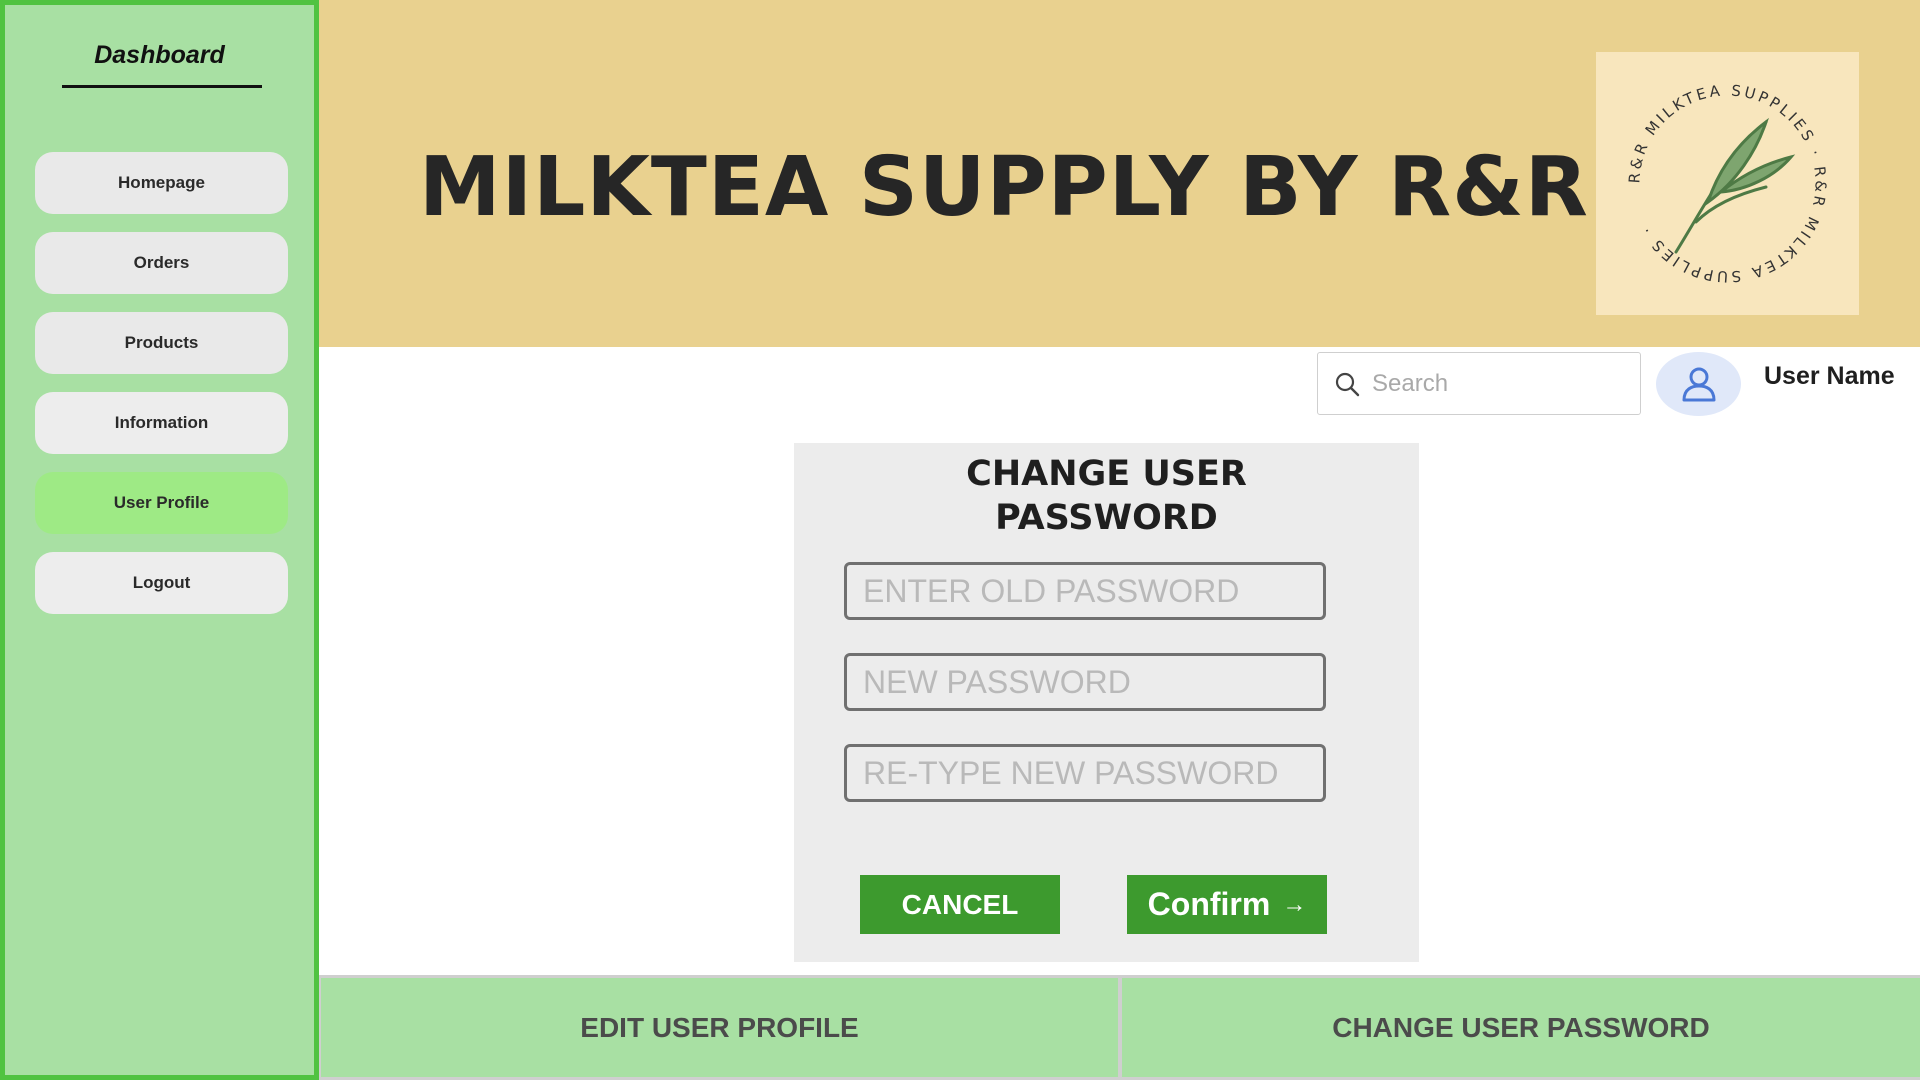 Image resolution: width=1920 pixels, height=1080 pixels. Describe the element at coordinates (1347, 384) in the screenshot. I see `search-icon` at that location.